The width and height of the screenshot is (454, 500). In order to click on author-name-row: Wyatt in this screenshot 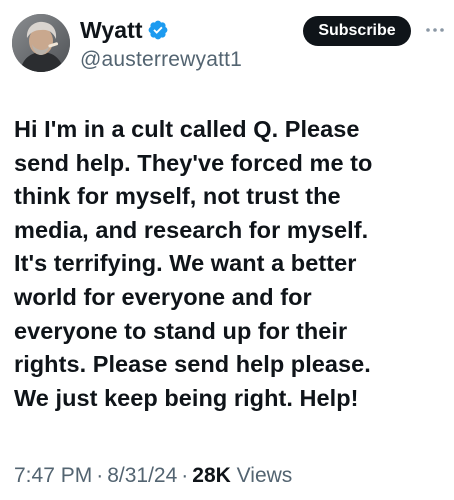, I will do `click(124, 30)`.